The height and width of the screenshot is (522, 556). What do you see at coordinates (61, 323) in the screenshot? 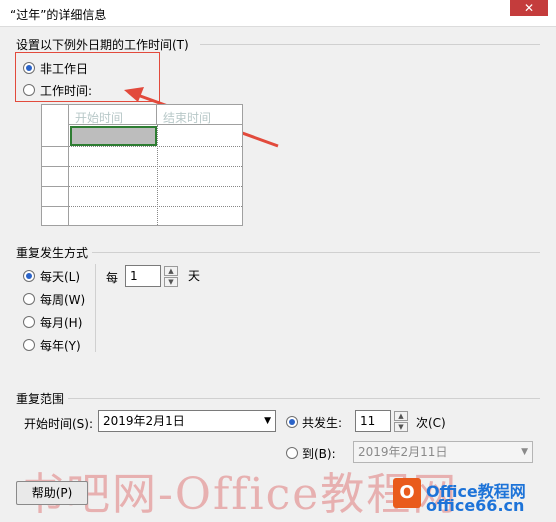
I see `monthly-label: 每月(H)` at bounding box center [61, 323].